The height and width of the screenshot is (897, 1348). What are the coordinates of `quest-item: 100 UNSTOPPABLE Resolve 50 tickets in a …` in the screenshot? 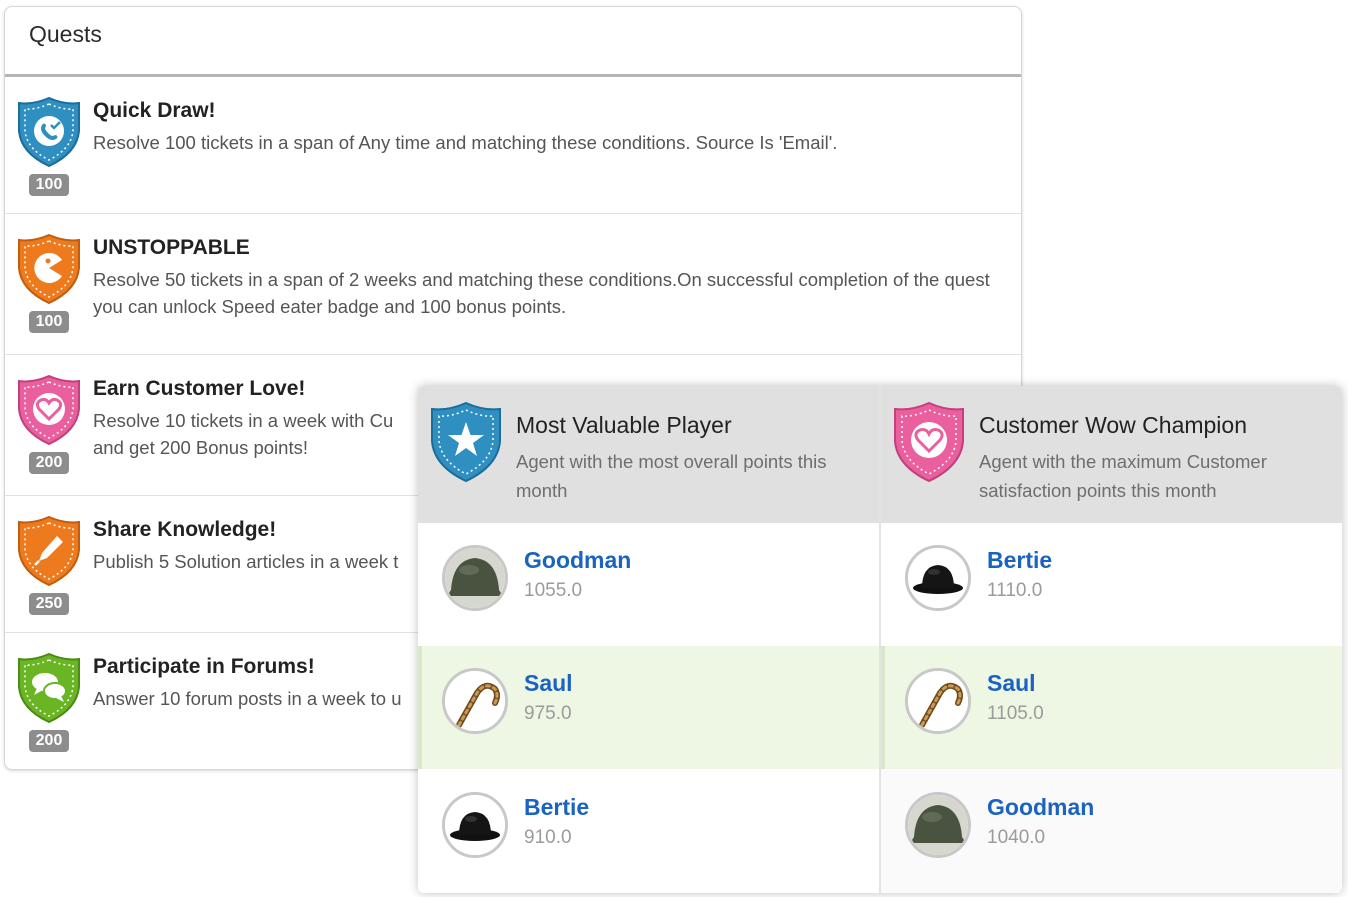 It's located at (513, 284).